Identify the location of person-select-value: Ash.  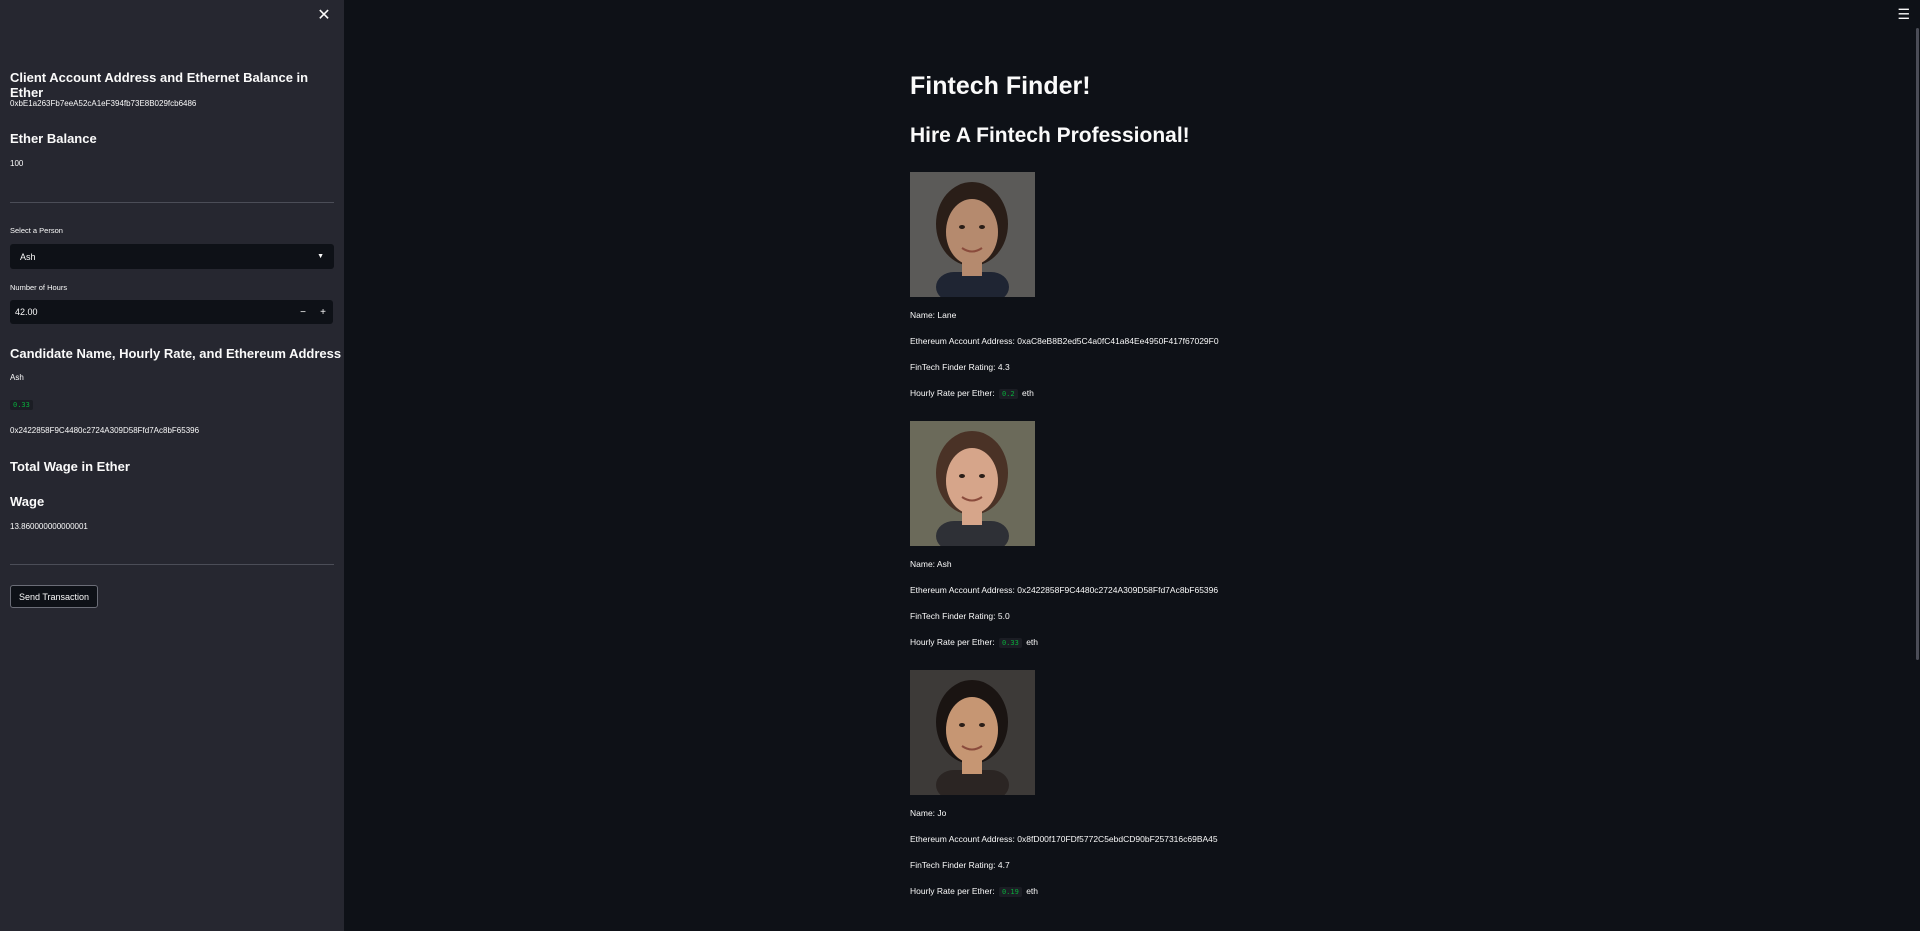
(28, 256).